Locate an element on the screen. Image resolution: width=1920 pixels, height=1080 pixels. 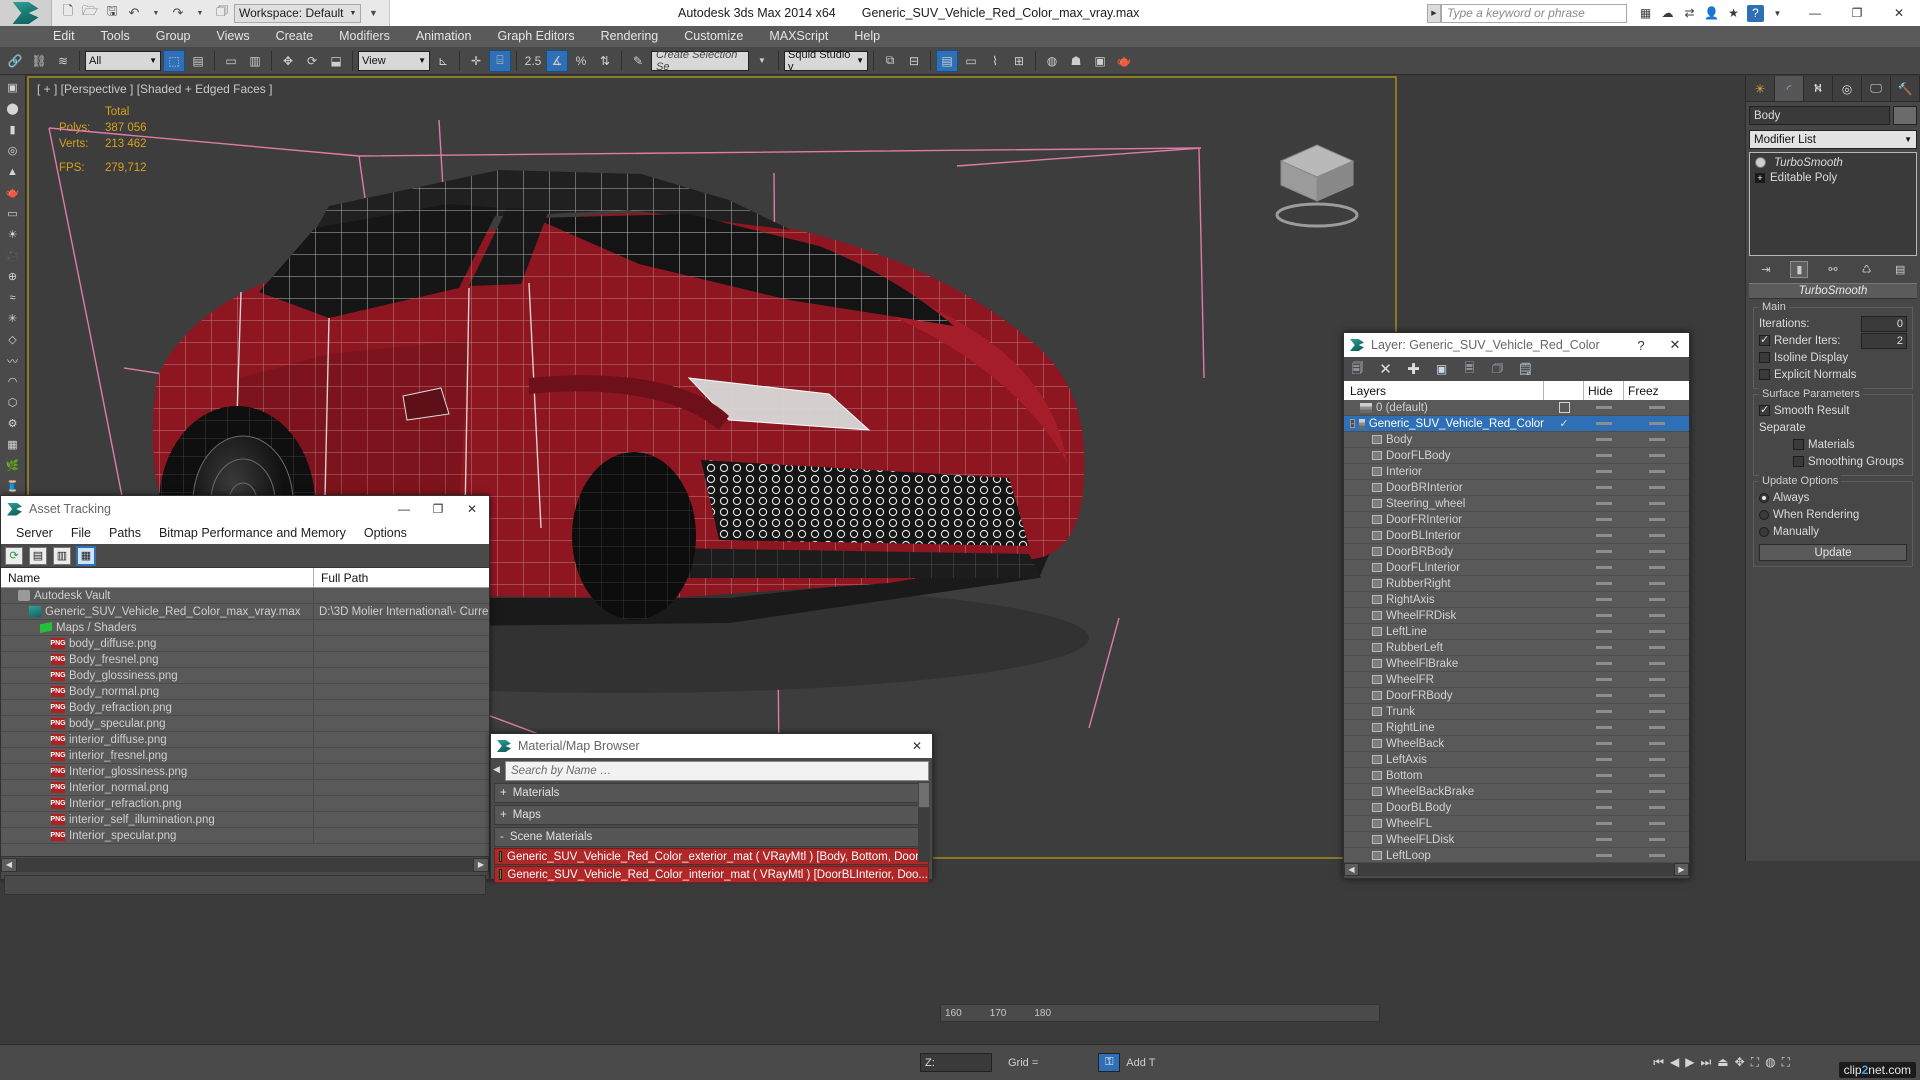
compound-icon: ⬡ is located at coordinates (13, 402).